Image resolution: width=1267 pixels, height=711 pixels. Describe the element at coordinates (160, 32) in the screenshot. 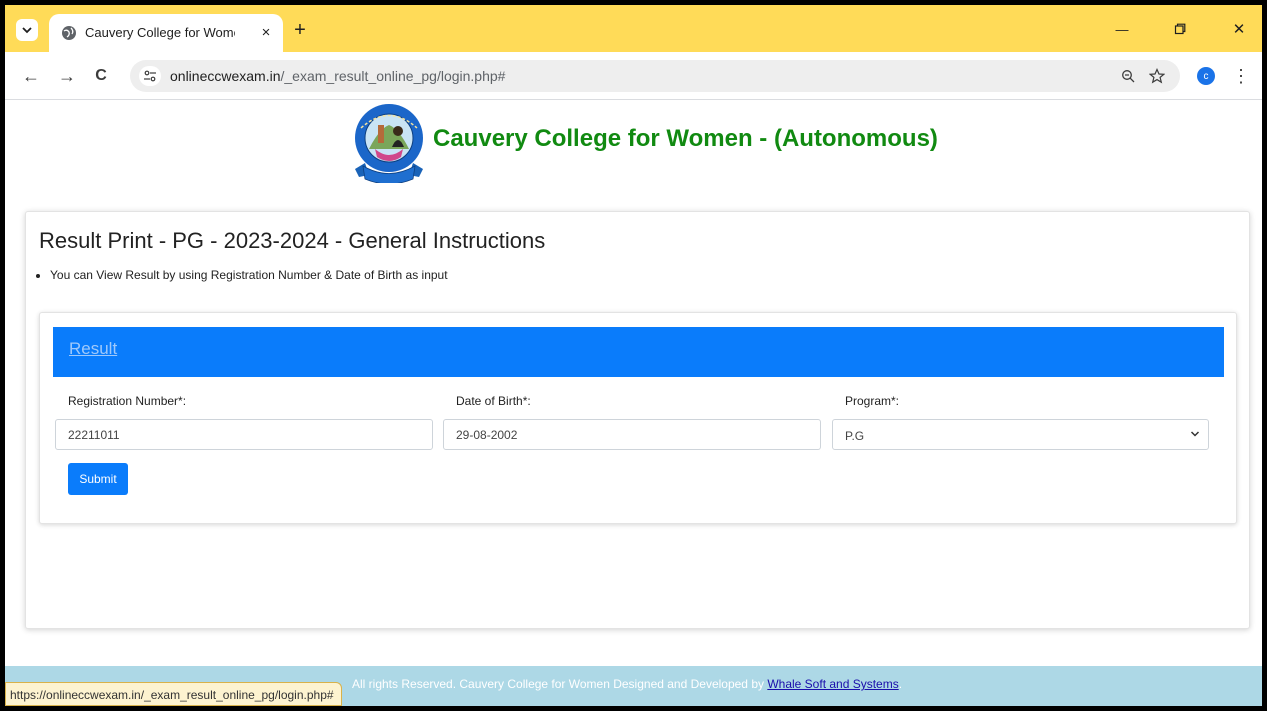

I see `tab-title: Cauvery College for Women - (/` at that location.